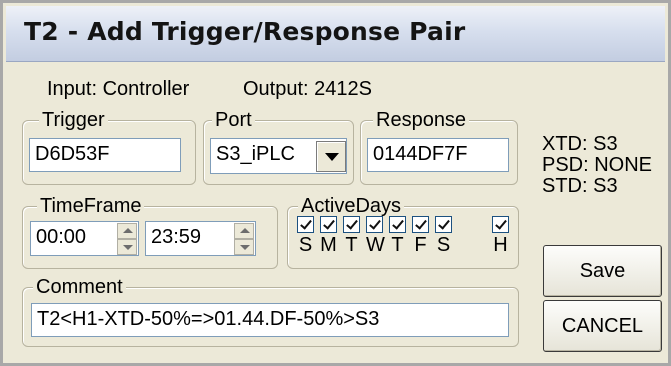 The image size is (671, 366). I want to click on day-checkbox-saturday, so click(443, 224).